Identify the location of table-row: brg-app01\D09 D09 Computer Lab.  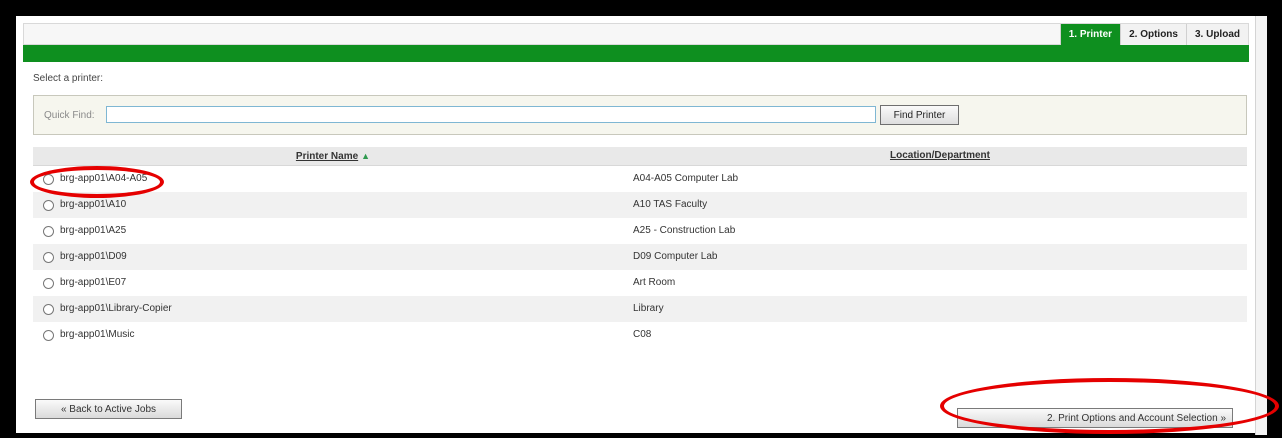
(640, 257).